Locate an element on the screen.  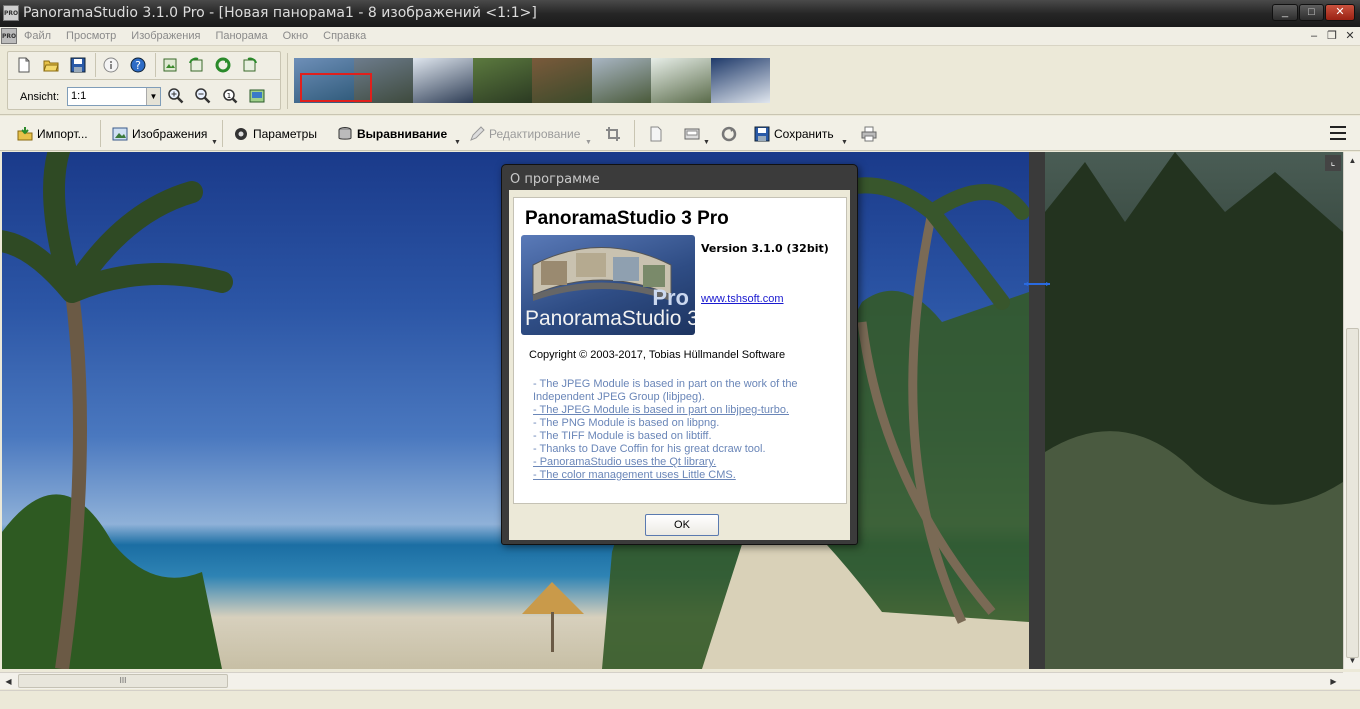
refresh-button is located at coordinates (729, 134).